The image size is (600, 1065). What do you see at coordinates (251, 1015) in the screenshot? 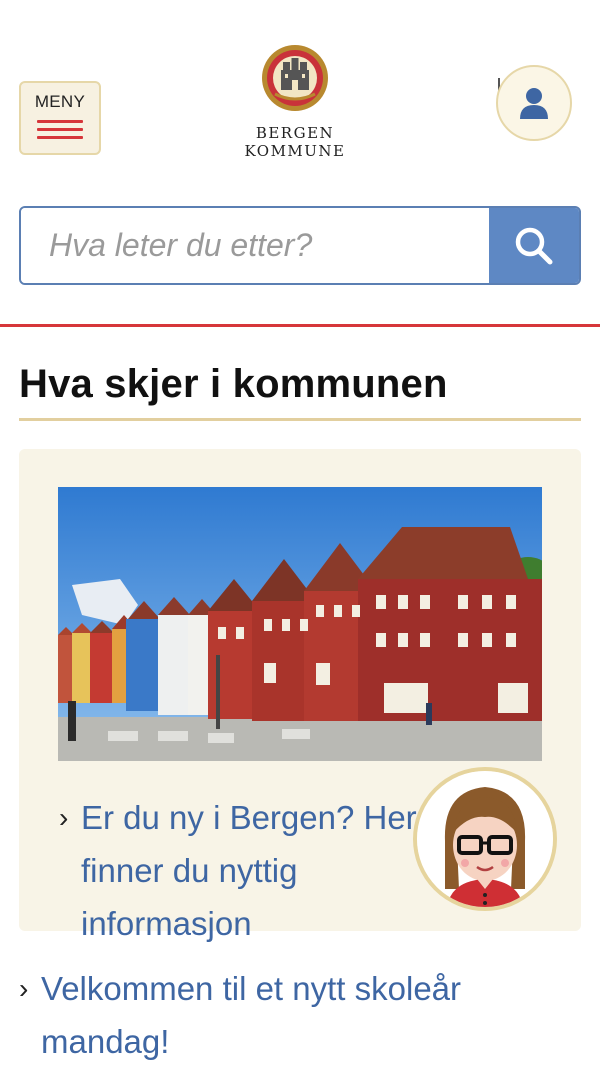
I see `news-link-text: Velkommen til et nytt skoleår mandag!` at bounding box center [251, 1015].